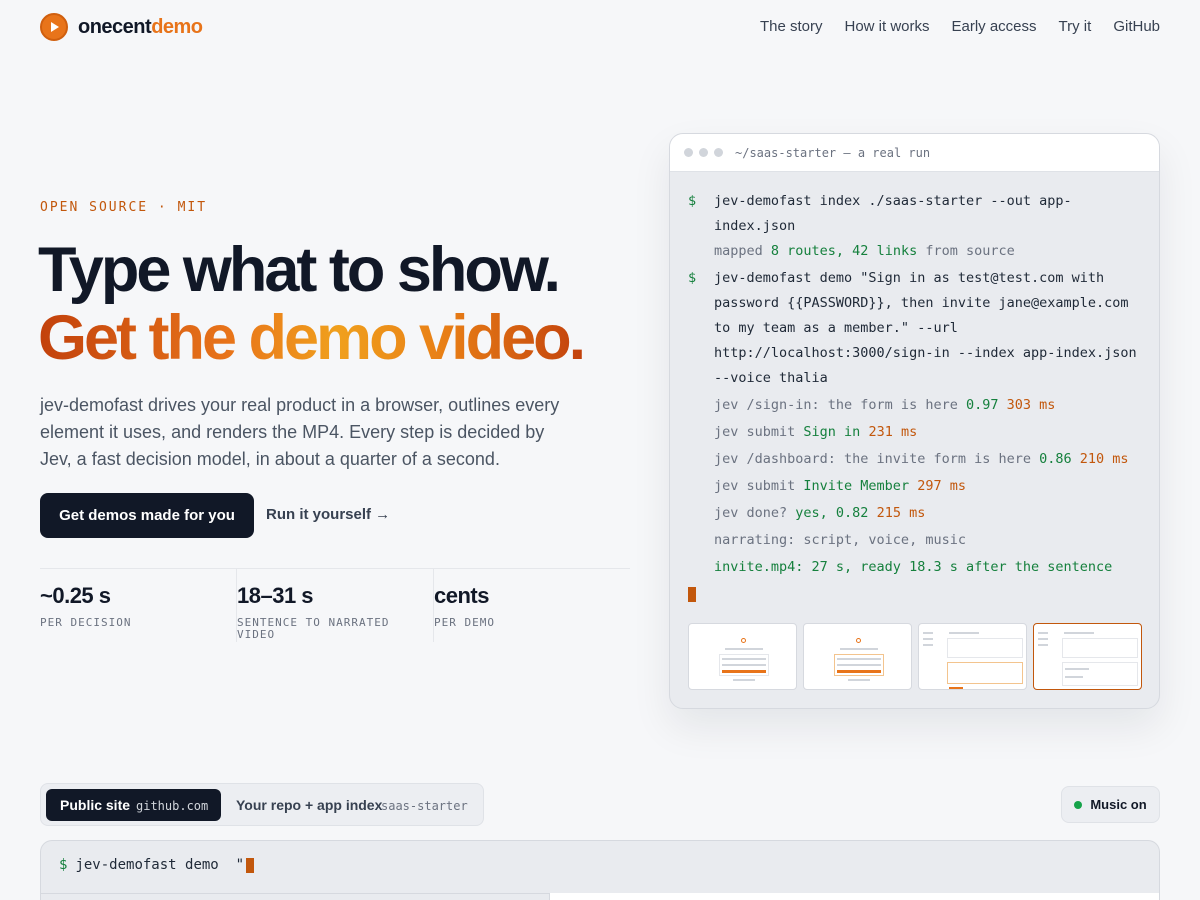 The width and height of the screenshot is (1200, 900). Describe the element at coordinates (95, 805) in the screenshot. I see `tab-label: Public site` at that location.